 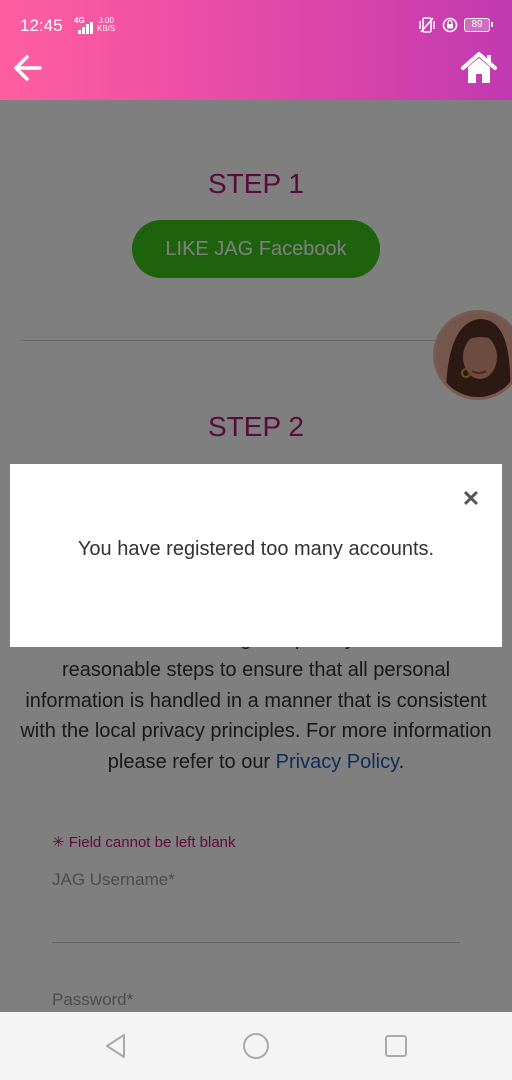 I want to click on status-icons: 89, so click(x=455, y=25).